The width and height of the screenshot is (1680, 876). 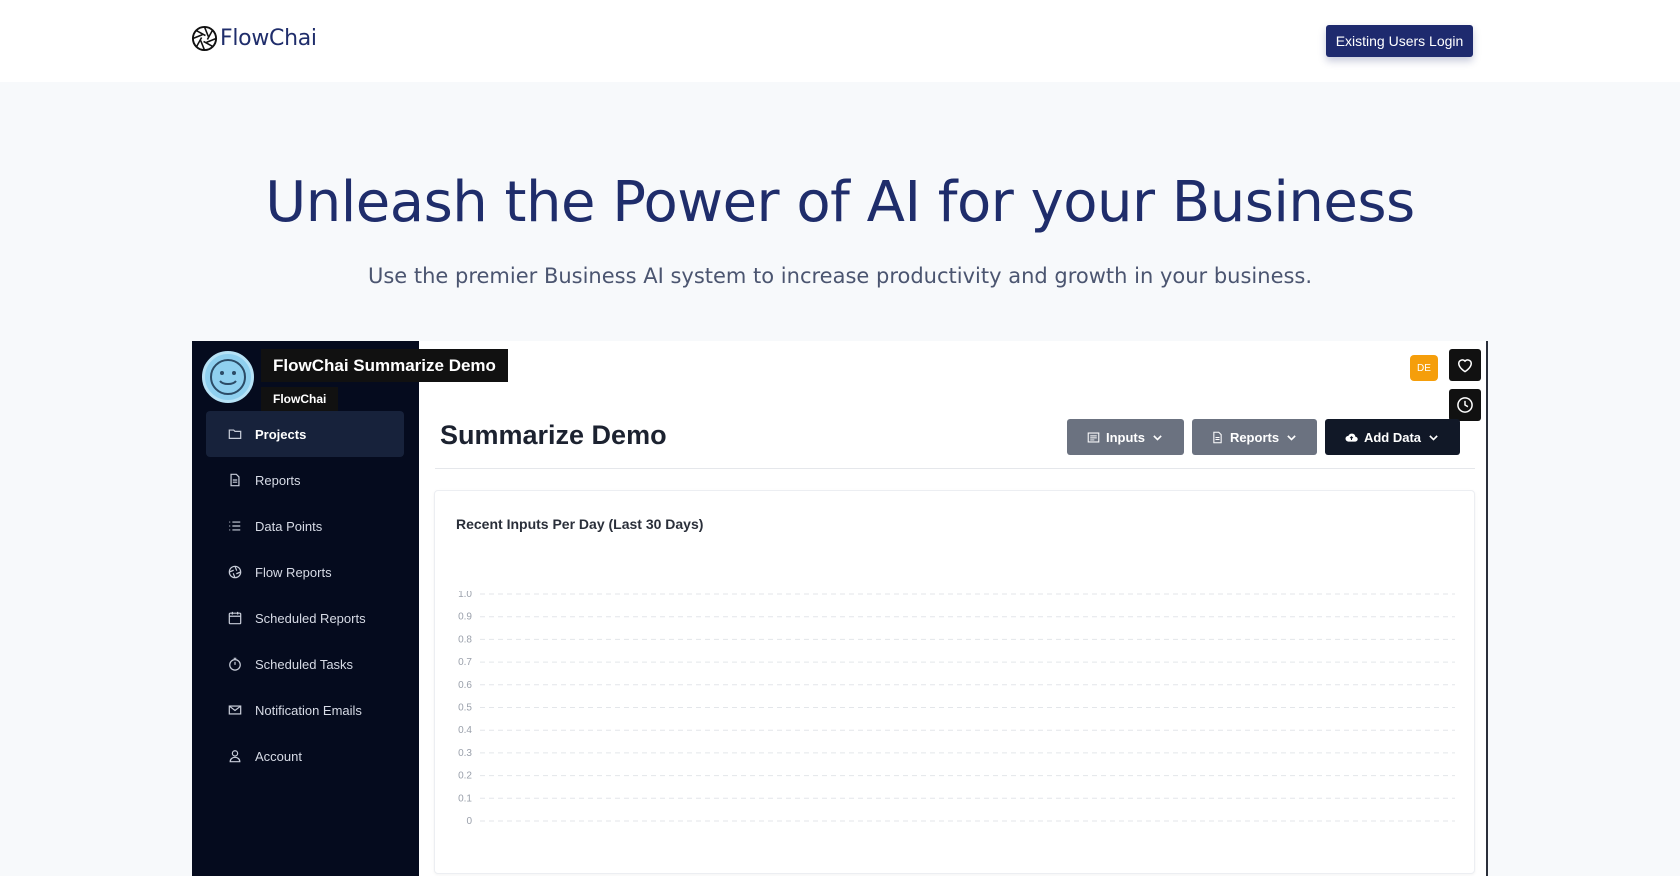 What do you see at coordinates (840, 41) in the screenshot?
I see `top-navbar: FlowChai Existing Users Login` at bounding box center [840, 41].